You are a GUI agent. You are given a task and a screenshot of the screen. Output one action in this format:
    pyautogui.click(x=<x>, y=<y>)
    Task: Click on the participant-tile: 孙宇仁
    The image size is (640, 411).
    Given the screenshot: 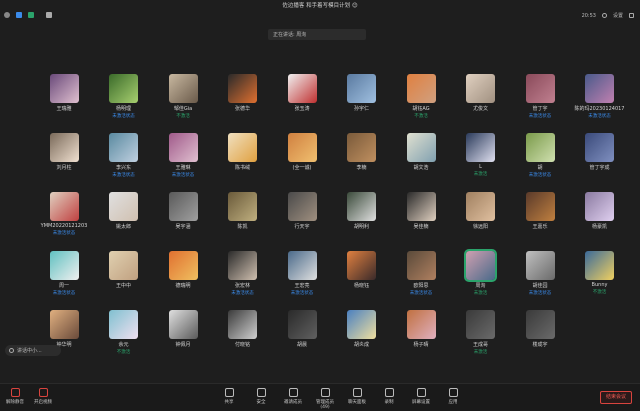 What is the action you would take?
    pyautogui.click(x=362, y=93)
    